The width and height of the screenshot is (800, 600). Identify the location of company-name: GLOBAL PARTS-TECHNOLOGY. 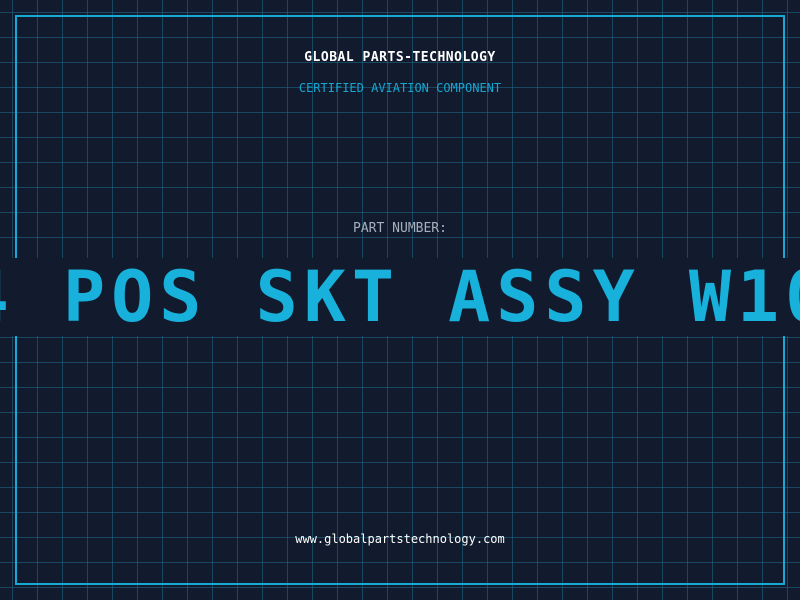
(400, 57).